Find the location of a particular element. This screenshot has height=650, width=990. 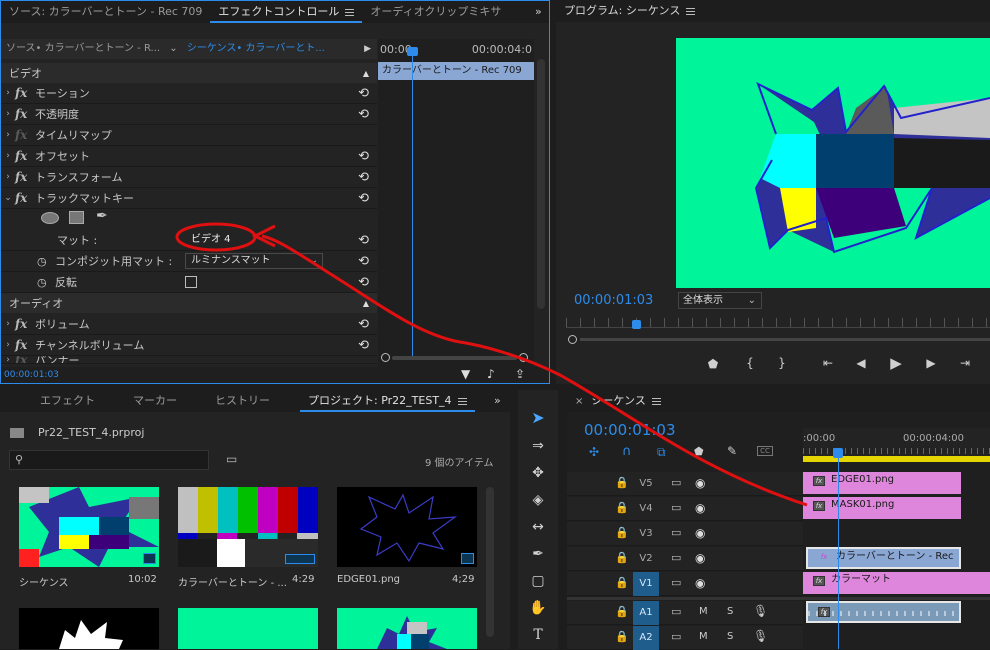

go-to-in-icon: ⇤ is located at coordinates (828, 363).